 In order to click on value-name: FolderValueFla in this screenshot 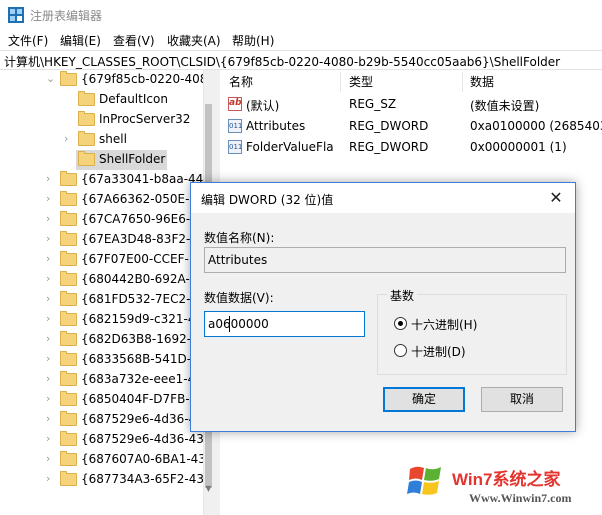, I will do `click(290, 147)`.